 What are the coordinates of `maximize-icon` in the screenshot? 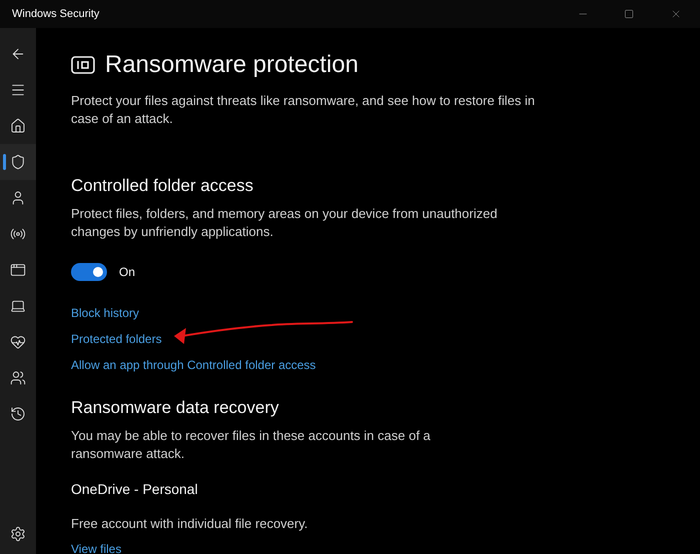 It's located at (629, 14).